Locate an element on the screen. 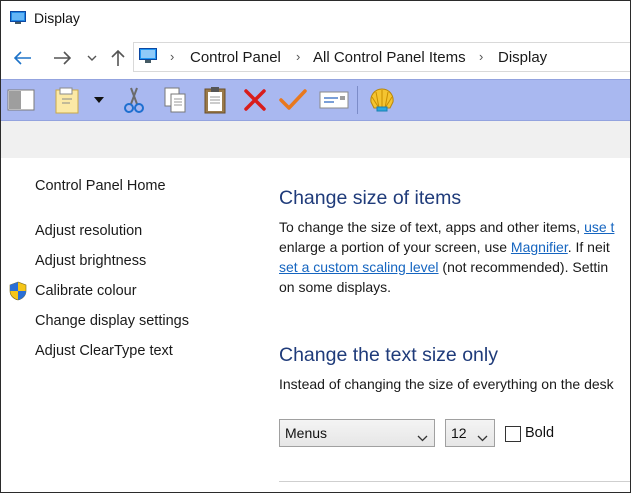 The width and height of the screenshot is (631, 493). up-arrow-icon is located at coordinates (118, 58).